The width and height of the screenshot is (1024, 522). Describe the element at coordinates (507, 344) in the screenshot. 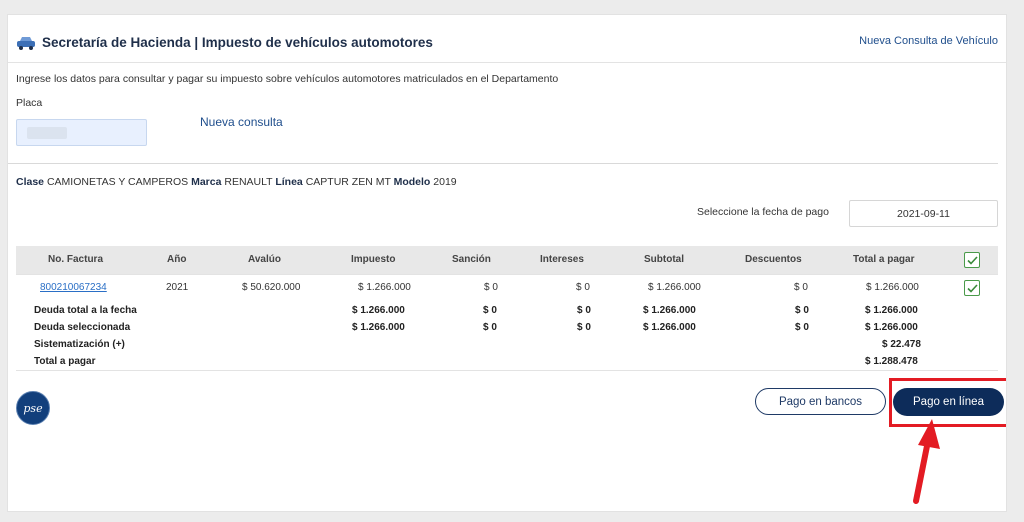

I see `summary-row: Sistematización (+) $ 22.478` at that location.